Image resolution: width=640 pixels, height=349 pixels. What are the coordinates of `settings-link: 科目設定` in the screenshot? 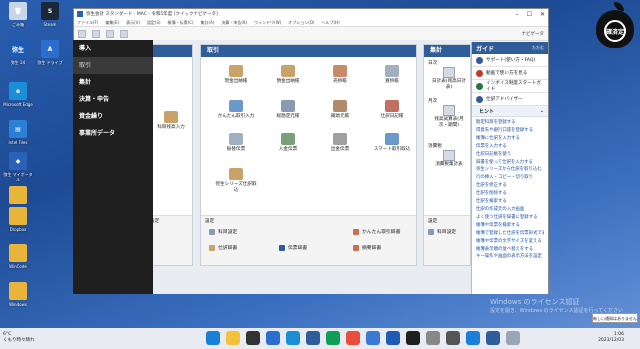 It's located at (223, 231).